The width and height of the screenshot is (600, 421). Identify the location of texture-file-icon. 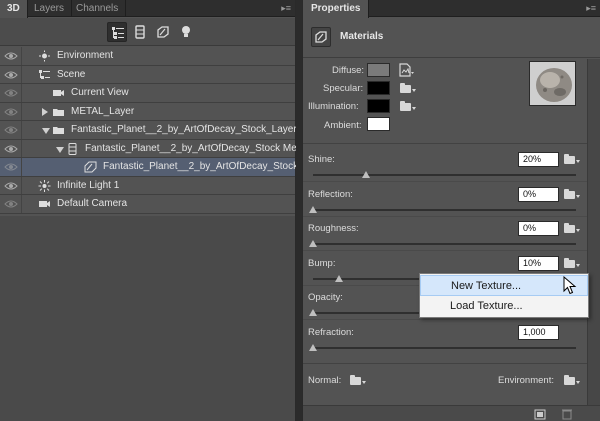
(407, 70).